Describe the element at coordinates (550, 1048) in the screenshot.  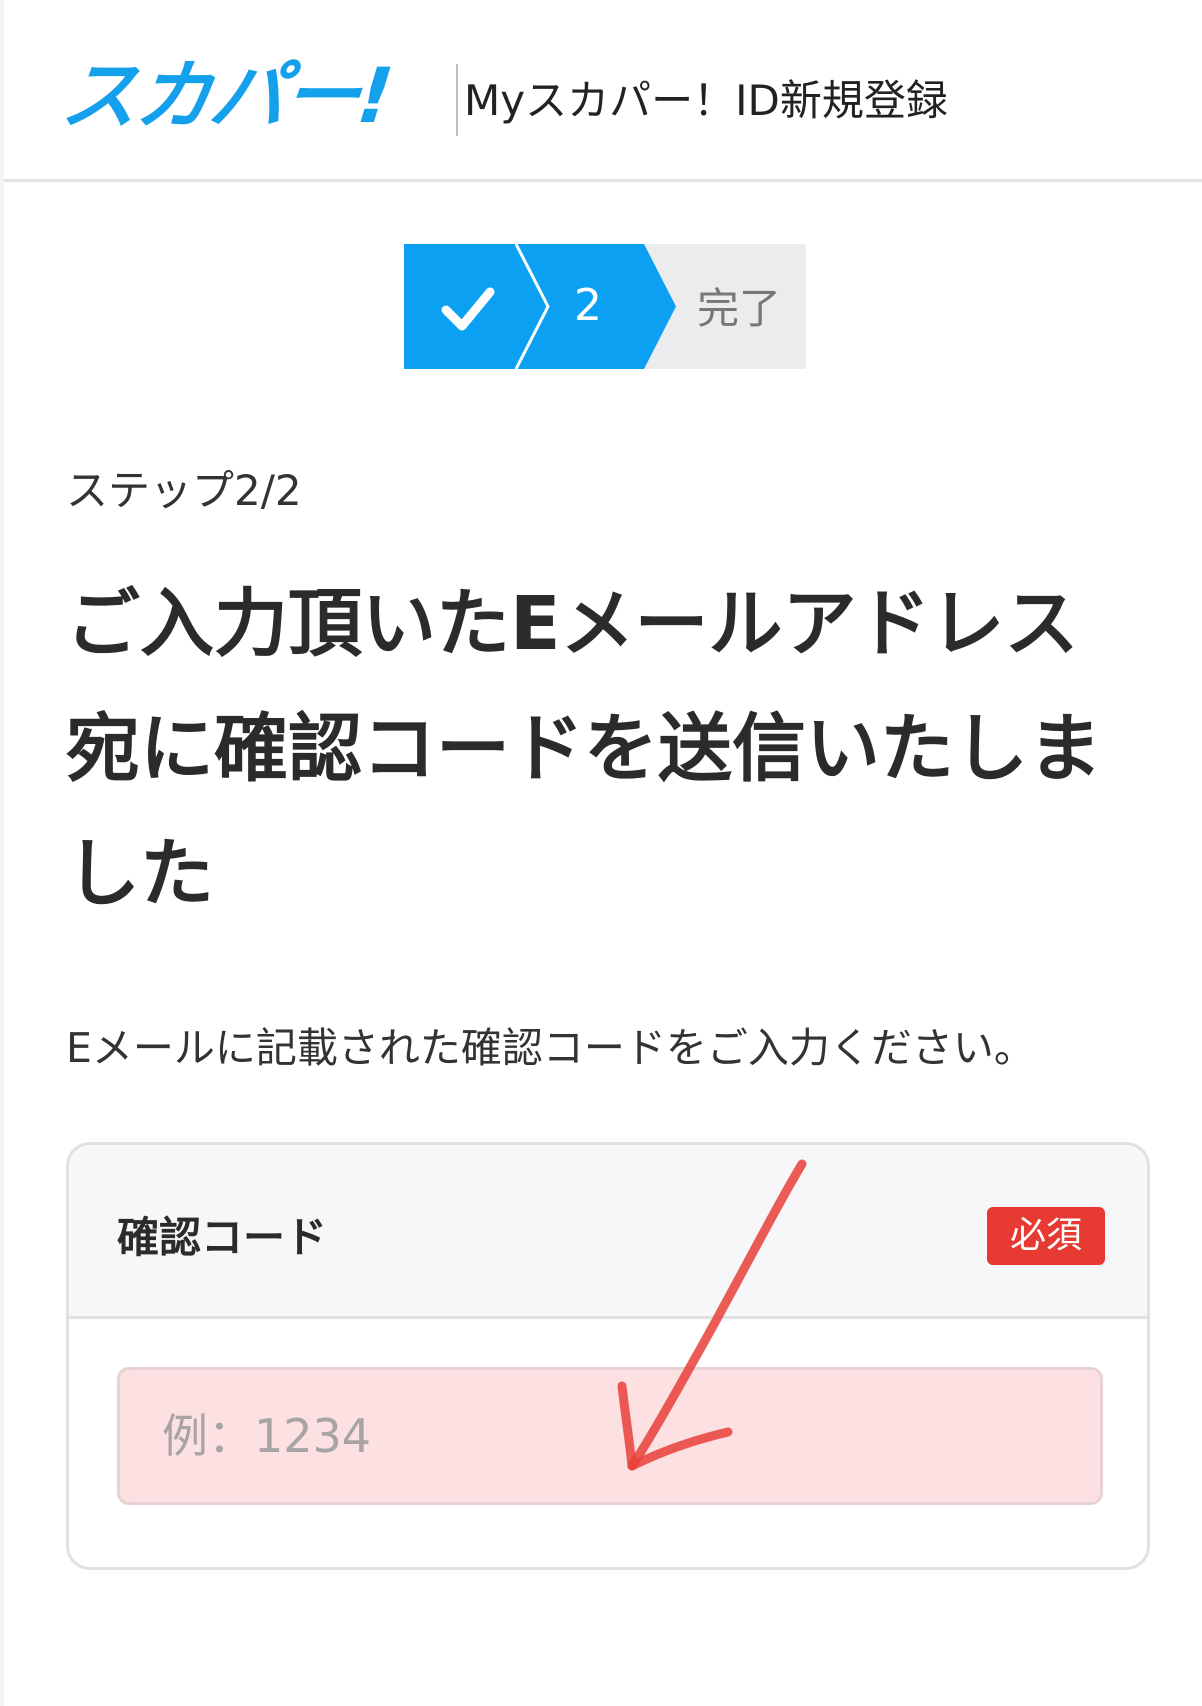
I see `instruction-text: Eメールに記載された確認コードをご入力ください。` at that location.